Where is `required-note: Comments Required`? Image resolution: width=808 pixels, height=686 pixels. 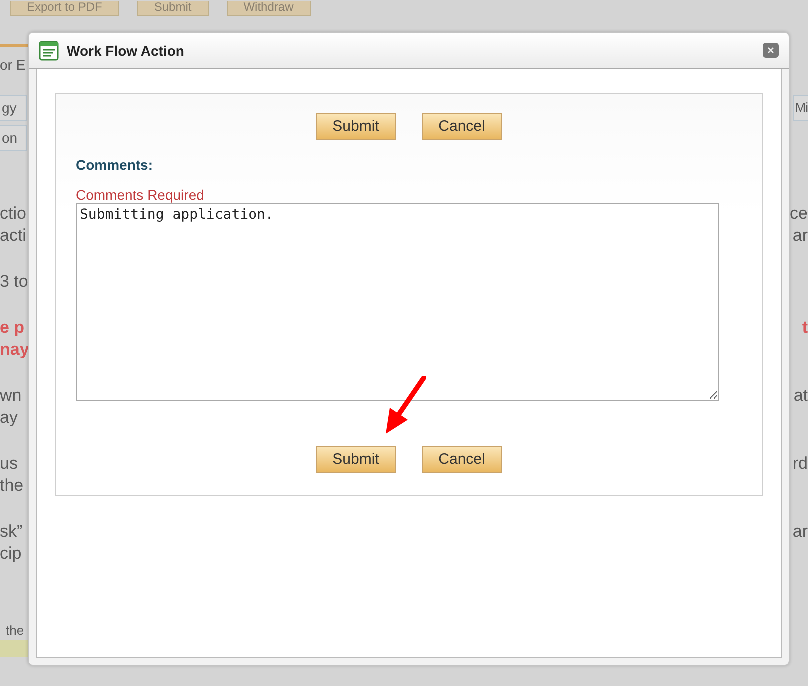 required-note: Comments Required is located at coordinates (141, 195).